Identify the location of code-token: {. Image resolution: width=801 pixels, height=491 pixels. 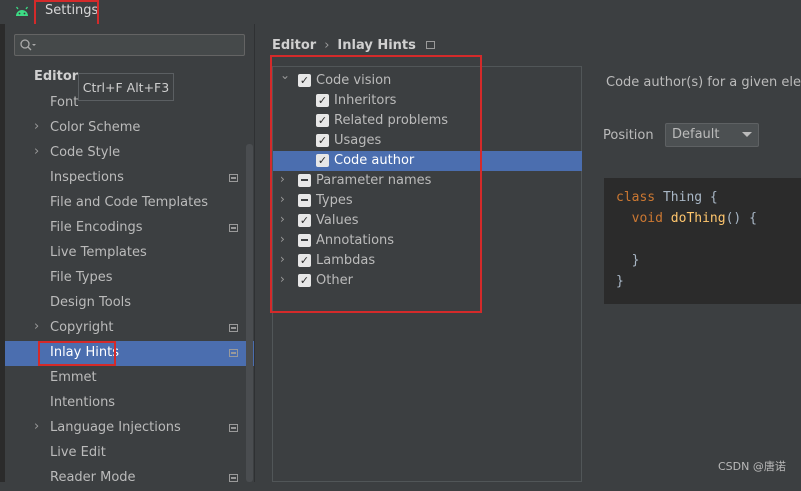
(710, 197).